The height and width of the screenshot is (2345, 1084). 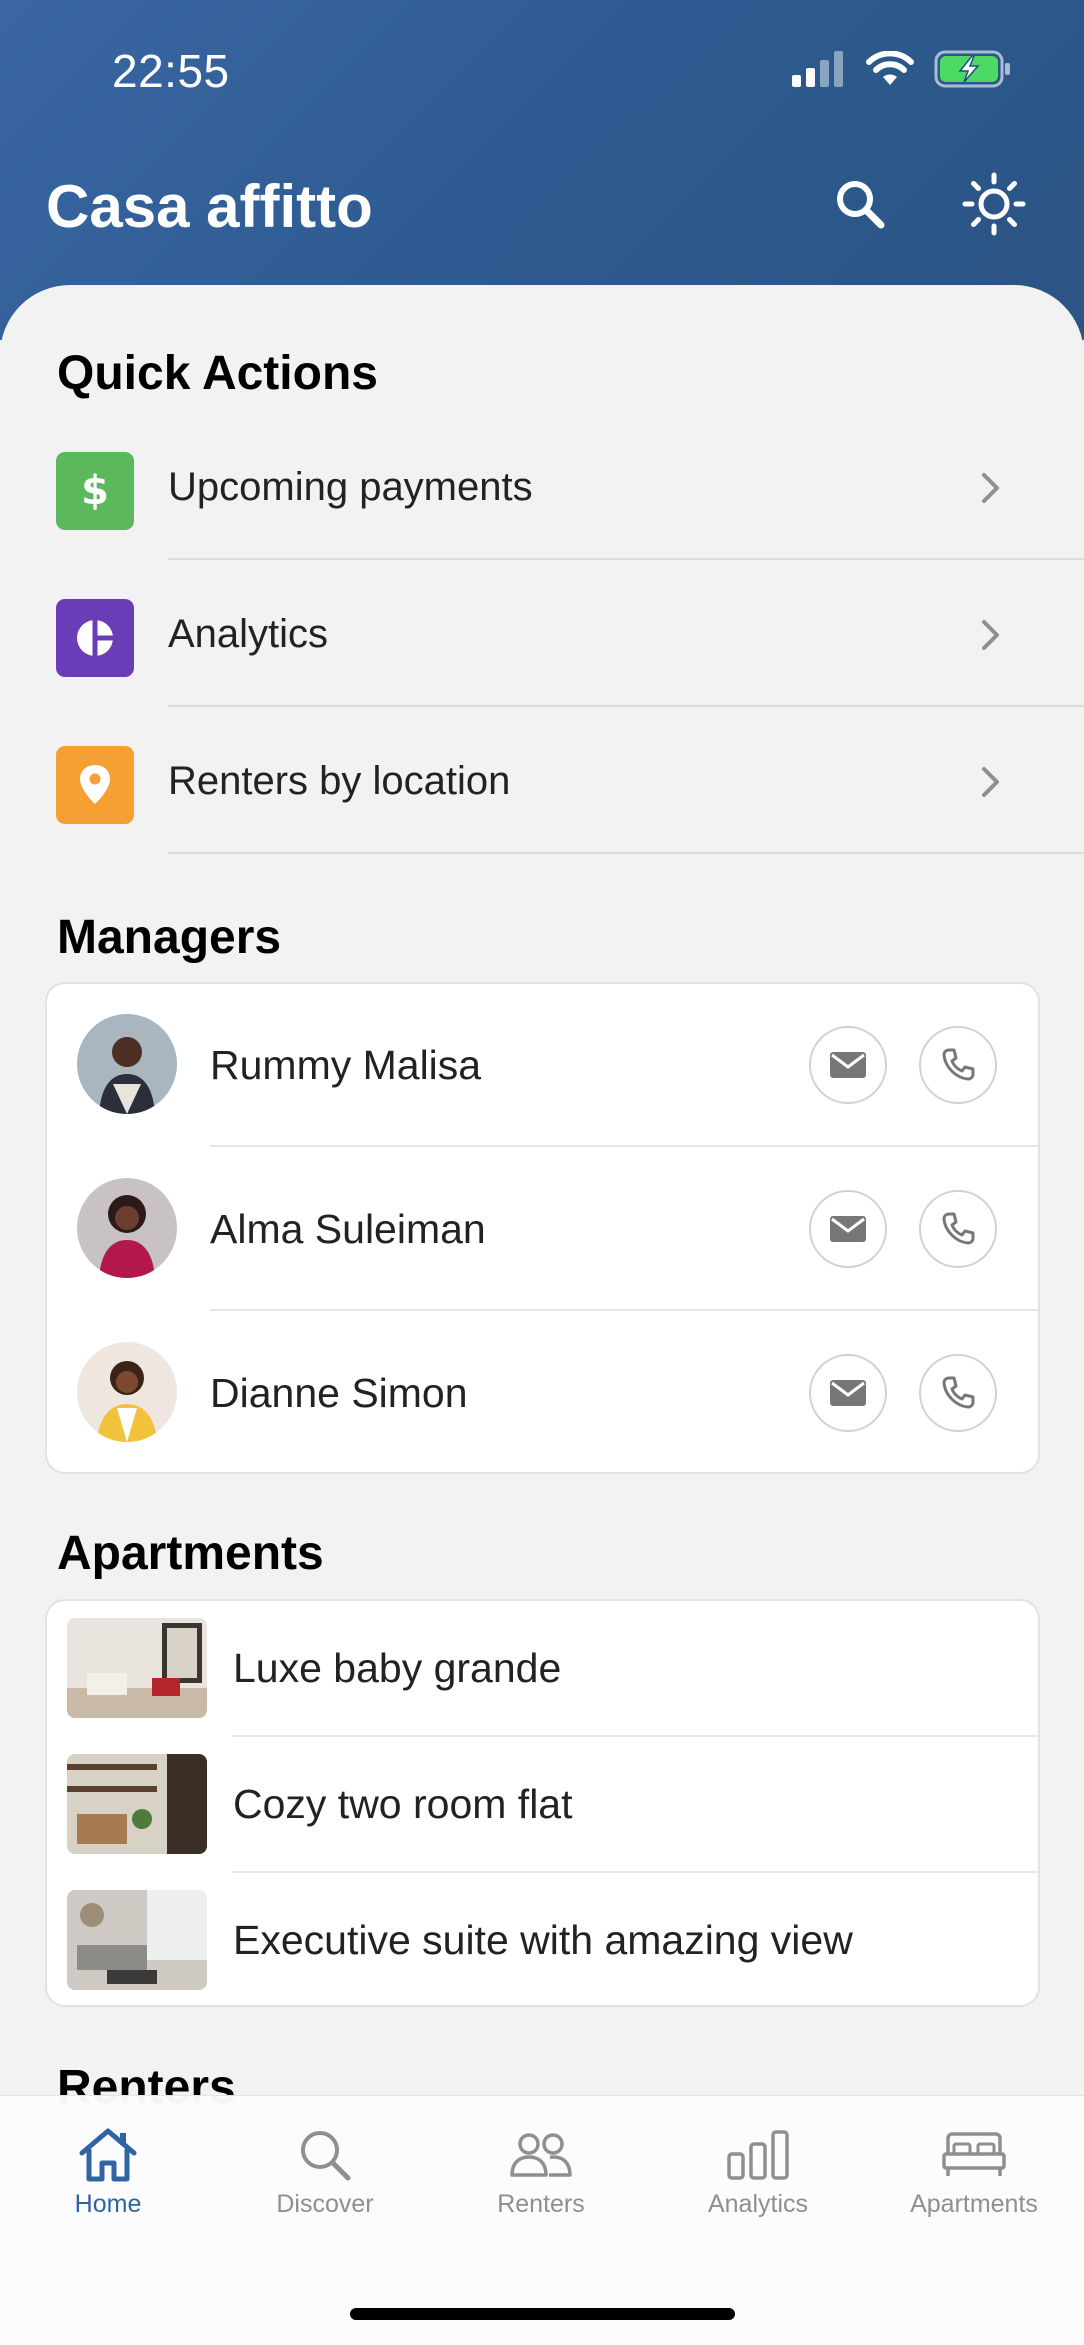 What do you see at coordinates (346, 1065) in the screenshot?
I see `manager-name: Rummy Malisa` at bounding box center [346, 1065].